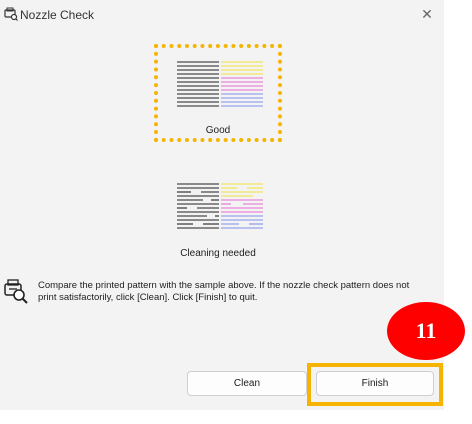  Describe the element at coordinates (218, 93) in the screenshot. I see `good-sample-highlight` at that location.